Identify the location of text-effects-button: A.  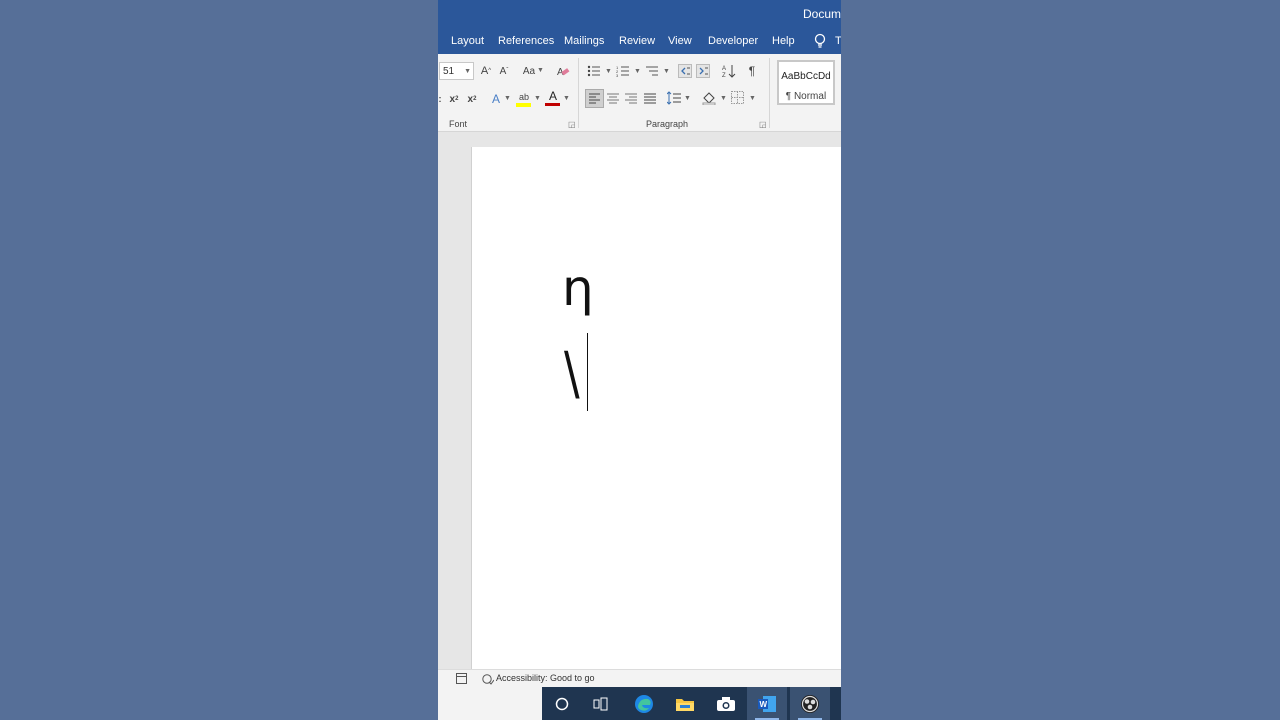
(496, 99).